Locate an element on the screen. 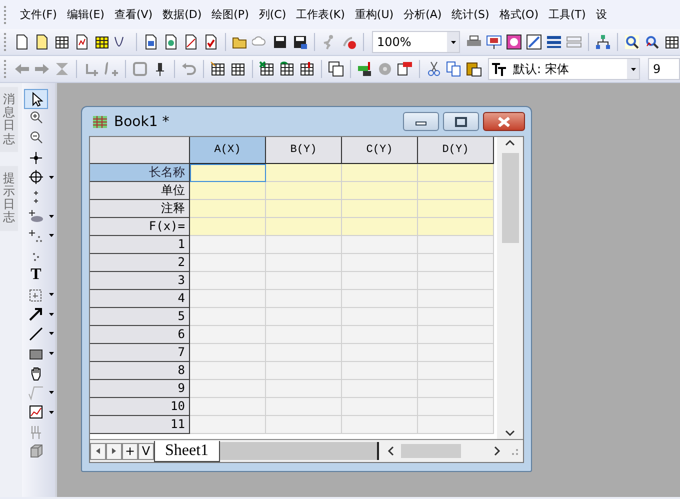  row-header: 11 is located at coordinates (140, 425).